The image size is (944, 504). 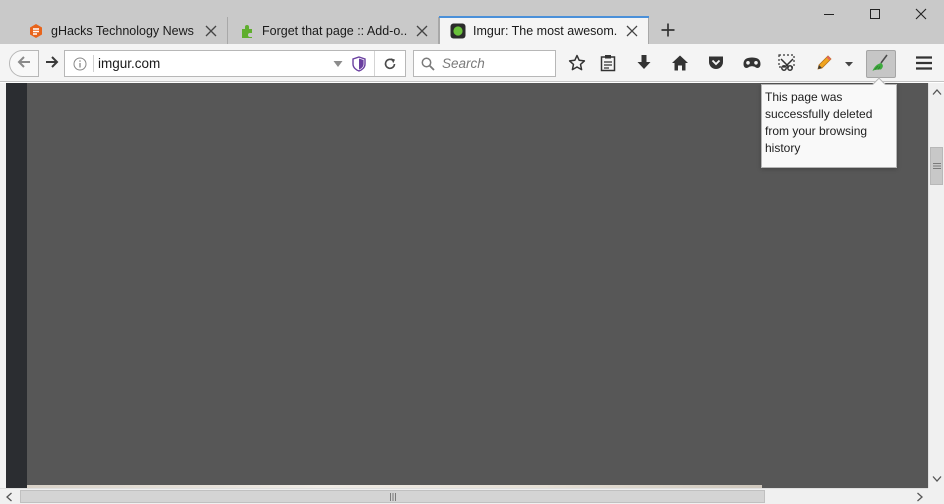 I want to click on minimize-icon, so click(x=829, y=15).